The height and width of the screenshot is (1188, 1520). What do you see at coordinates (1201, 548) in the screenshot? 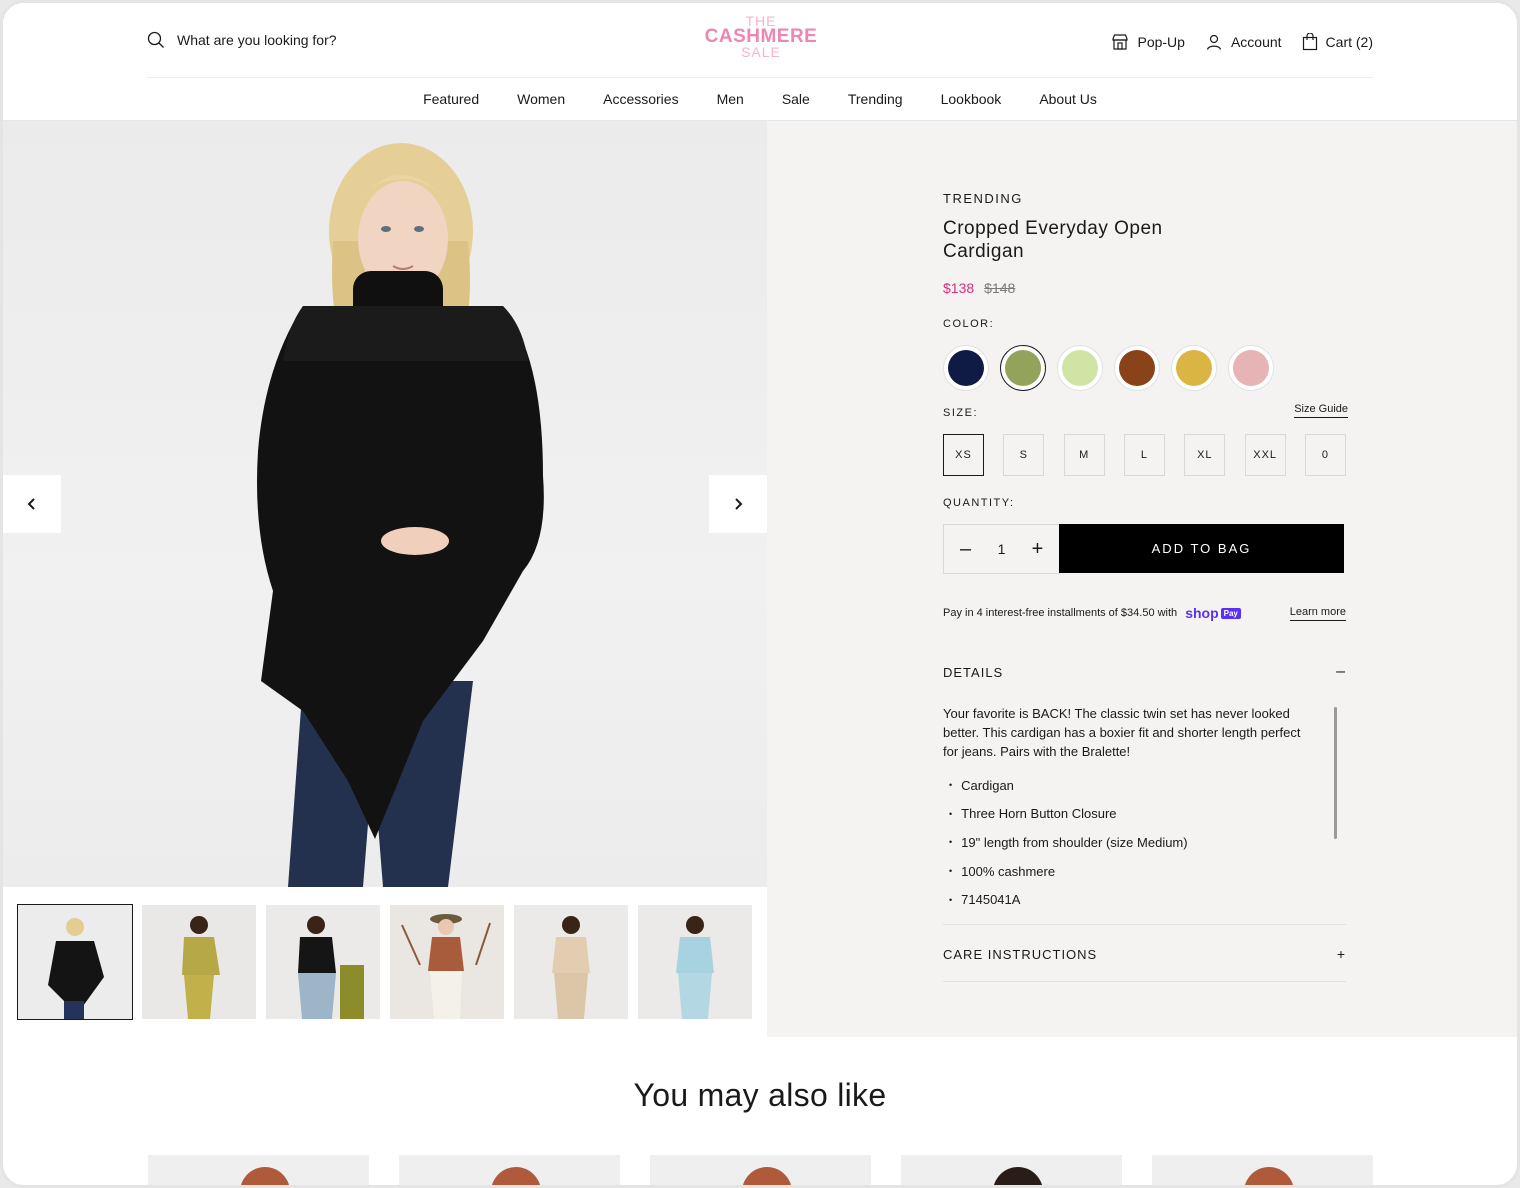
I see `add-to-bag-button: ADD TO BAG` at bounding box center [1201, 548].